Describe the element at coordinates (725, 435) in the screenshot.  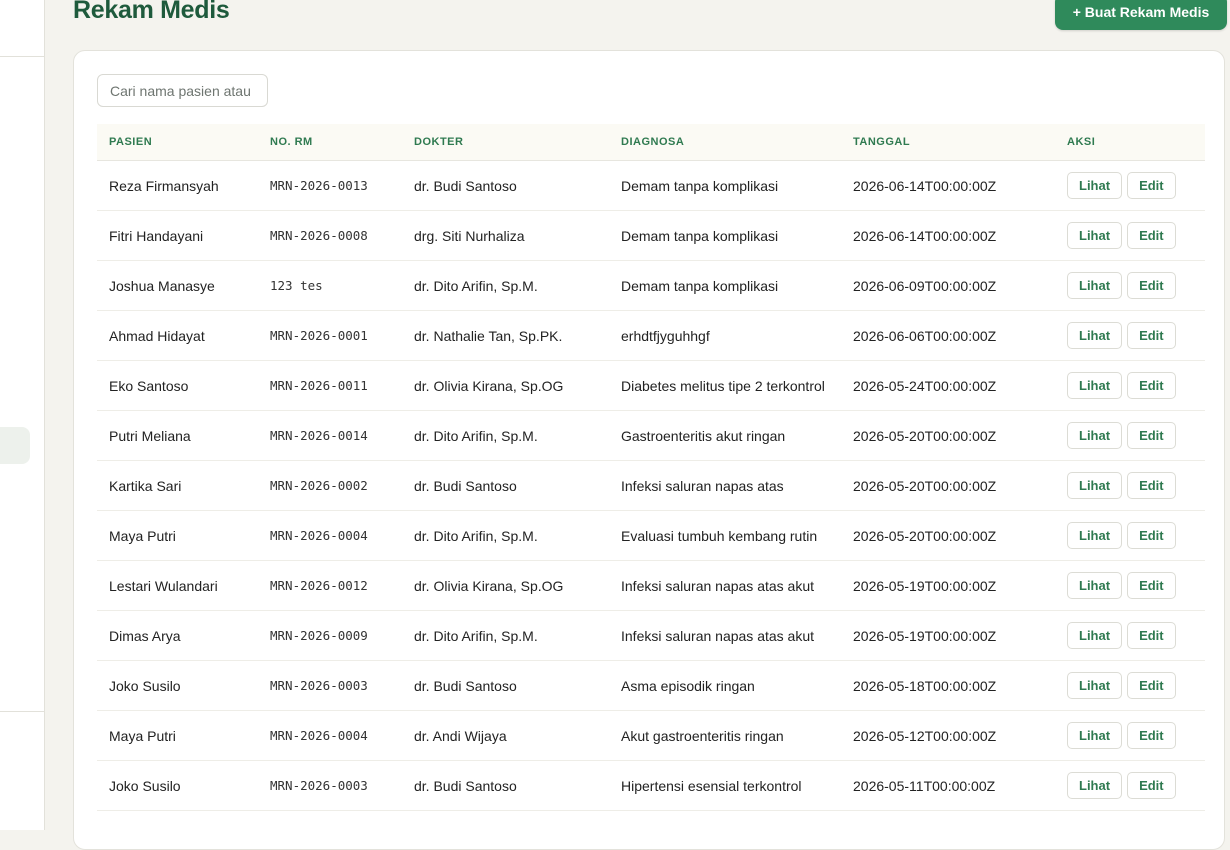
I see `diagnosis-cell: Gastroenteritis akut ringan` at that location.